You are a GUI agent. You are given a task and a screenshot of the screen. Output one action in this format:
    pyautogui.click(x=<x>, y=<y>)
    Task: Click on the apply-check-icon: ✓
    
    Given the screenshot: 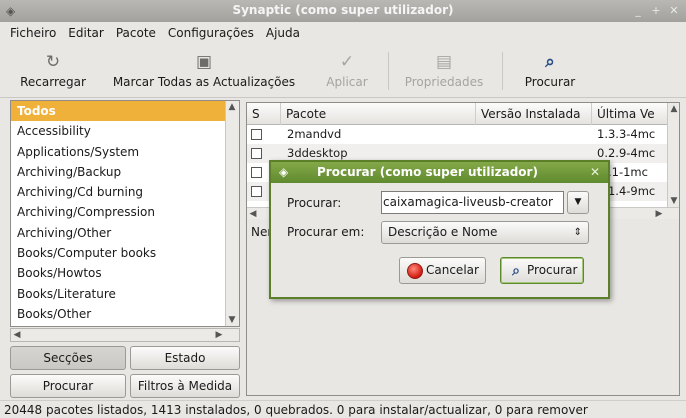 What is the action you would take?
    pyautogui.click(x=347, y=62)
    